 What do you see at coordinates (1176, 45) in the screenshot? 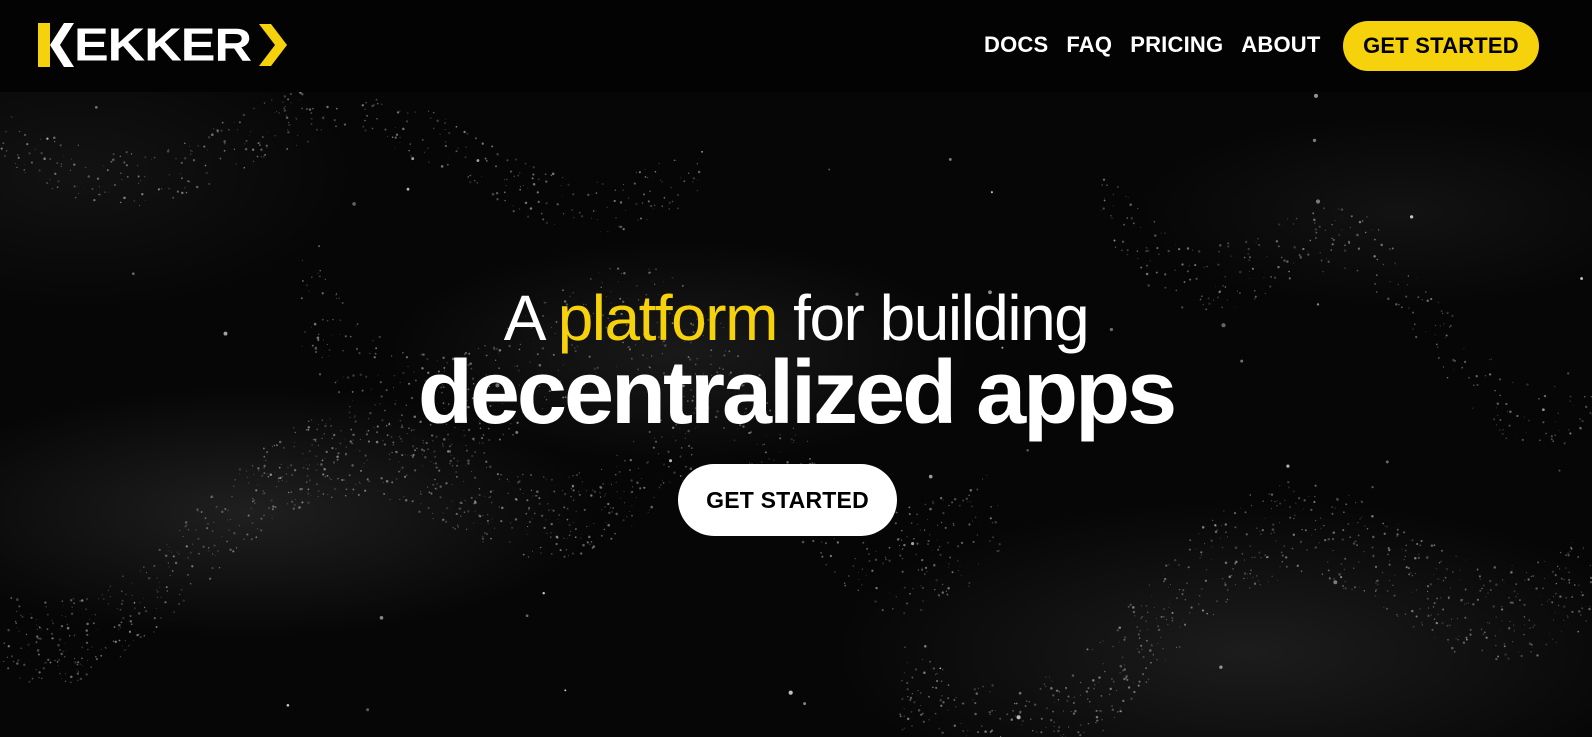
I see `nav-link-pricing: PRICING` at bounding box center [1176, 45].